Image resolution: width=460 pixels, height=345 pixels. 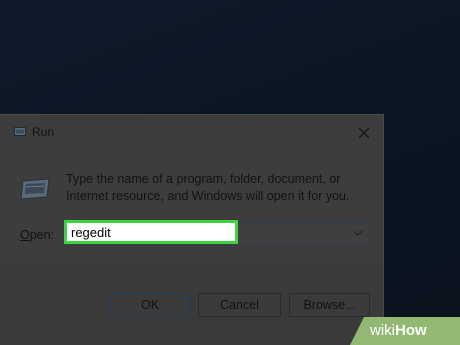 What do you see at coordinates (411, 330) in the screenshot?
I see `watermark-suffix: How` at bounding box center [411, 330].